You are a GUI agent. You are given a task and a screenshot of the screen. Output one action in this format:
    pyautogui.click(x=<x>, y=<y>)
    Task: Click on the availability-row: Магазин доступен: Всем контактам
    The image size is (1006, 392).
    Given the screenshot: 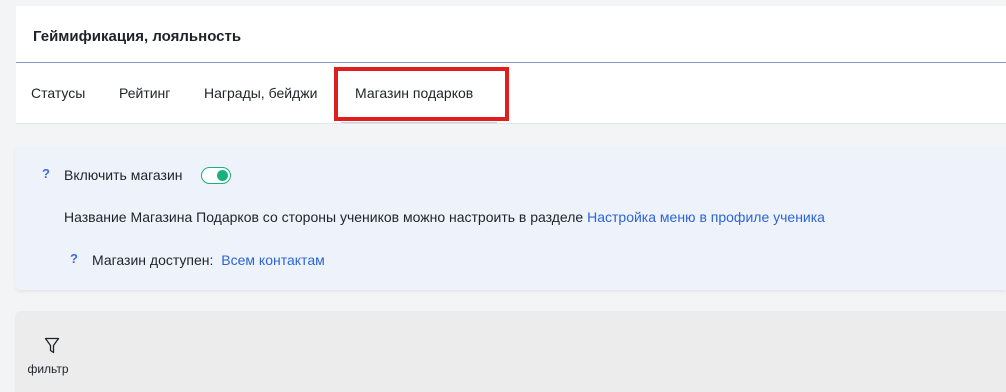 What is the action you would take?
    pyautogui.click(x=208, y=260)
    